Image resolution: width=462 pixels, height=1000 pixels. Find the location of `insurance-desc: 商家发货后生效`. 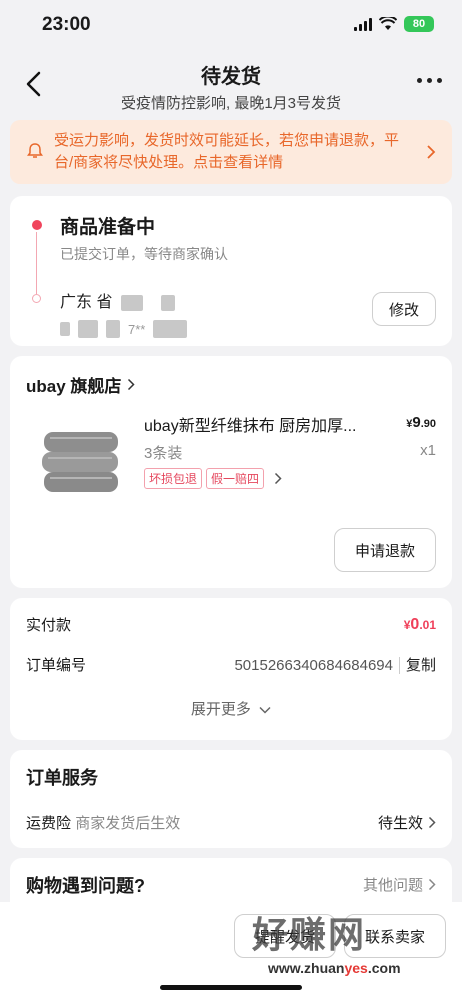

insurance-desc: 商家发货后生效 is located at coordinates (128, 823).